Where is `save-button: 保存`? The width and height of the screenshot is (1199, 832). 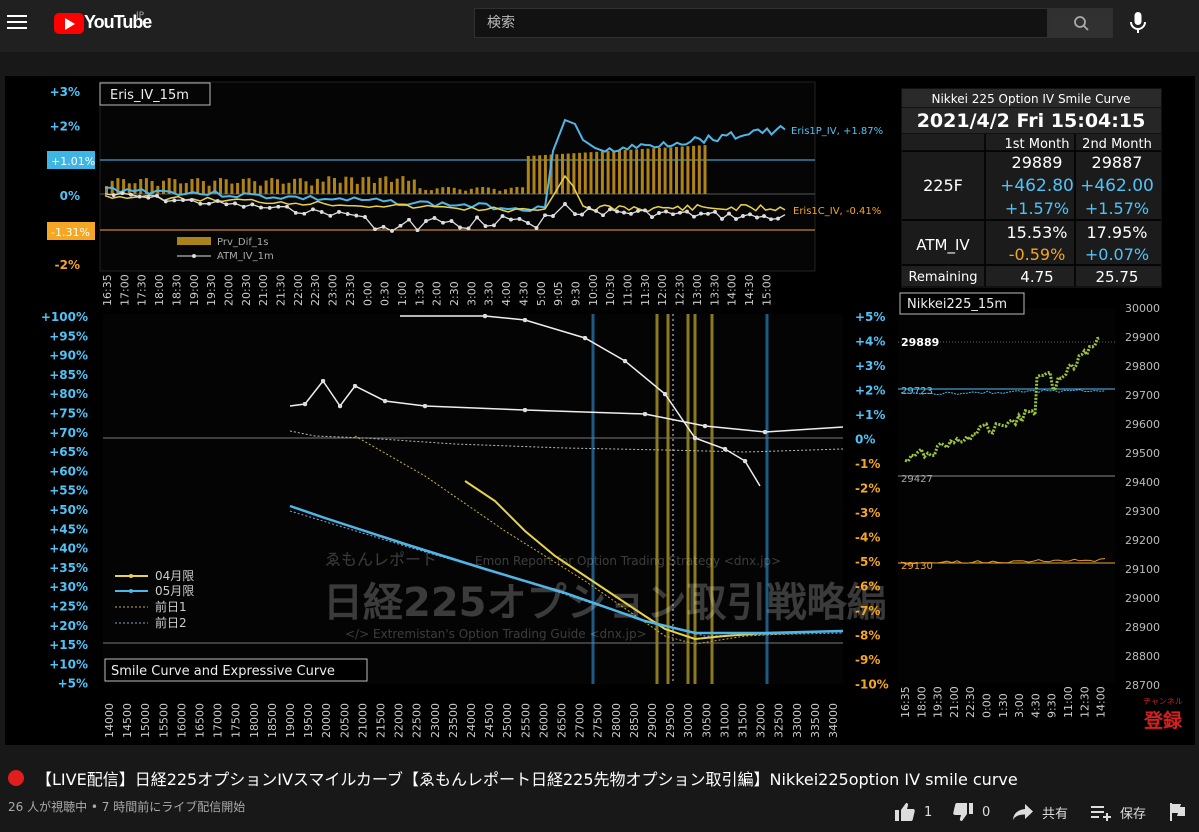
save-button: 保存 is located at coordinates (1118, 812).